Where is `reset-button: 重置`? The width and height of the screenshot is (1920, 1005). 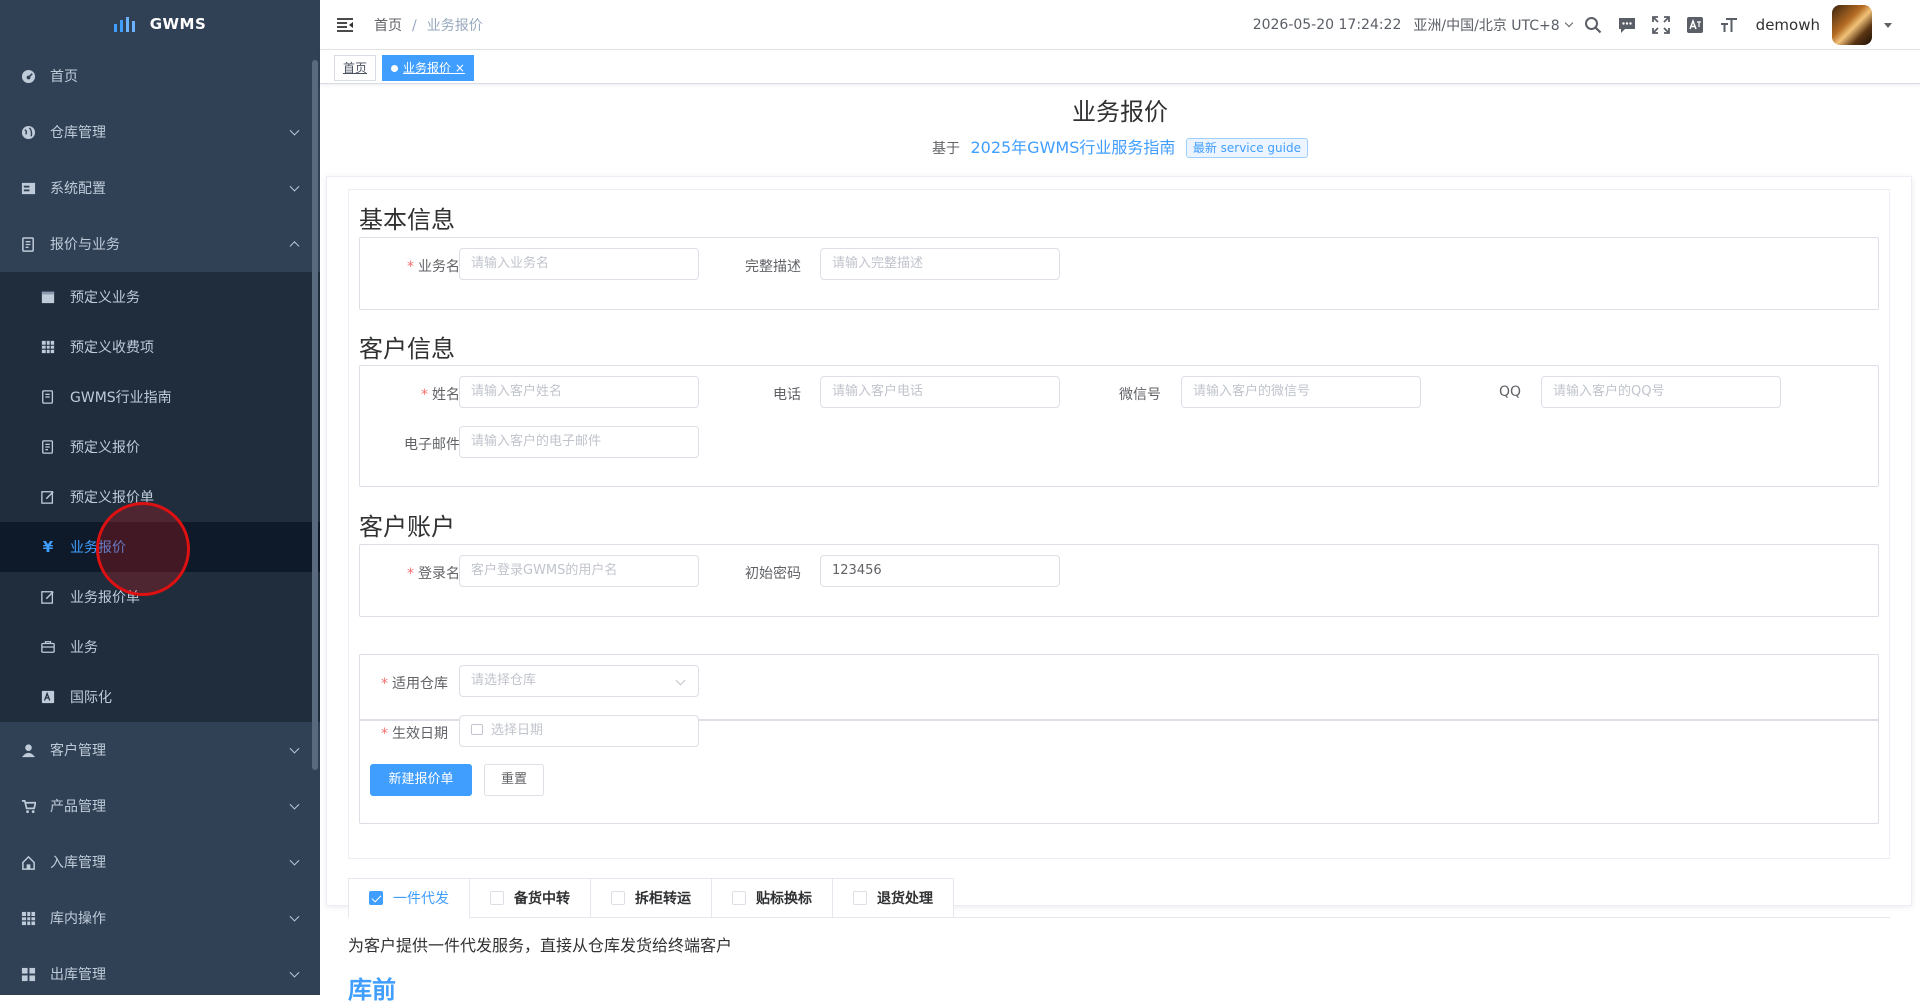
reset-button: 重置 is located at coordinates (514, 780).